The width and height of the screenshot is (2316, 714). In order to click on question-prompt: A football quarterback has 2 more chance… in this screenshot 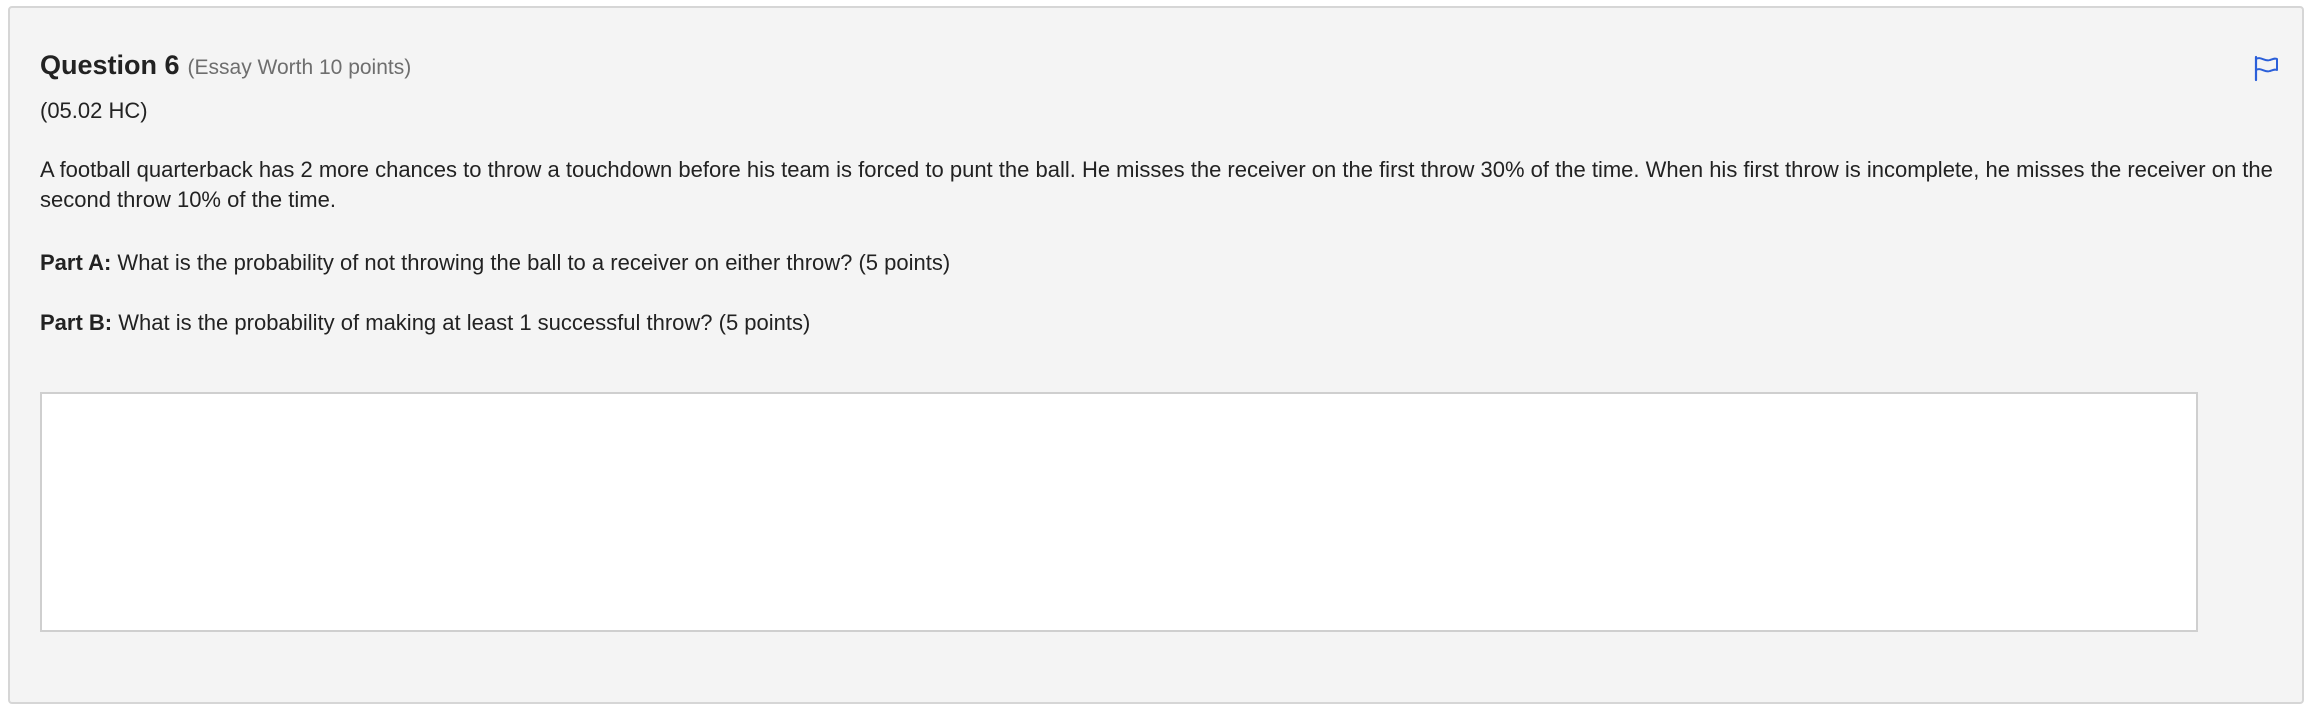, I will do `click(1156, 184)`.